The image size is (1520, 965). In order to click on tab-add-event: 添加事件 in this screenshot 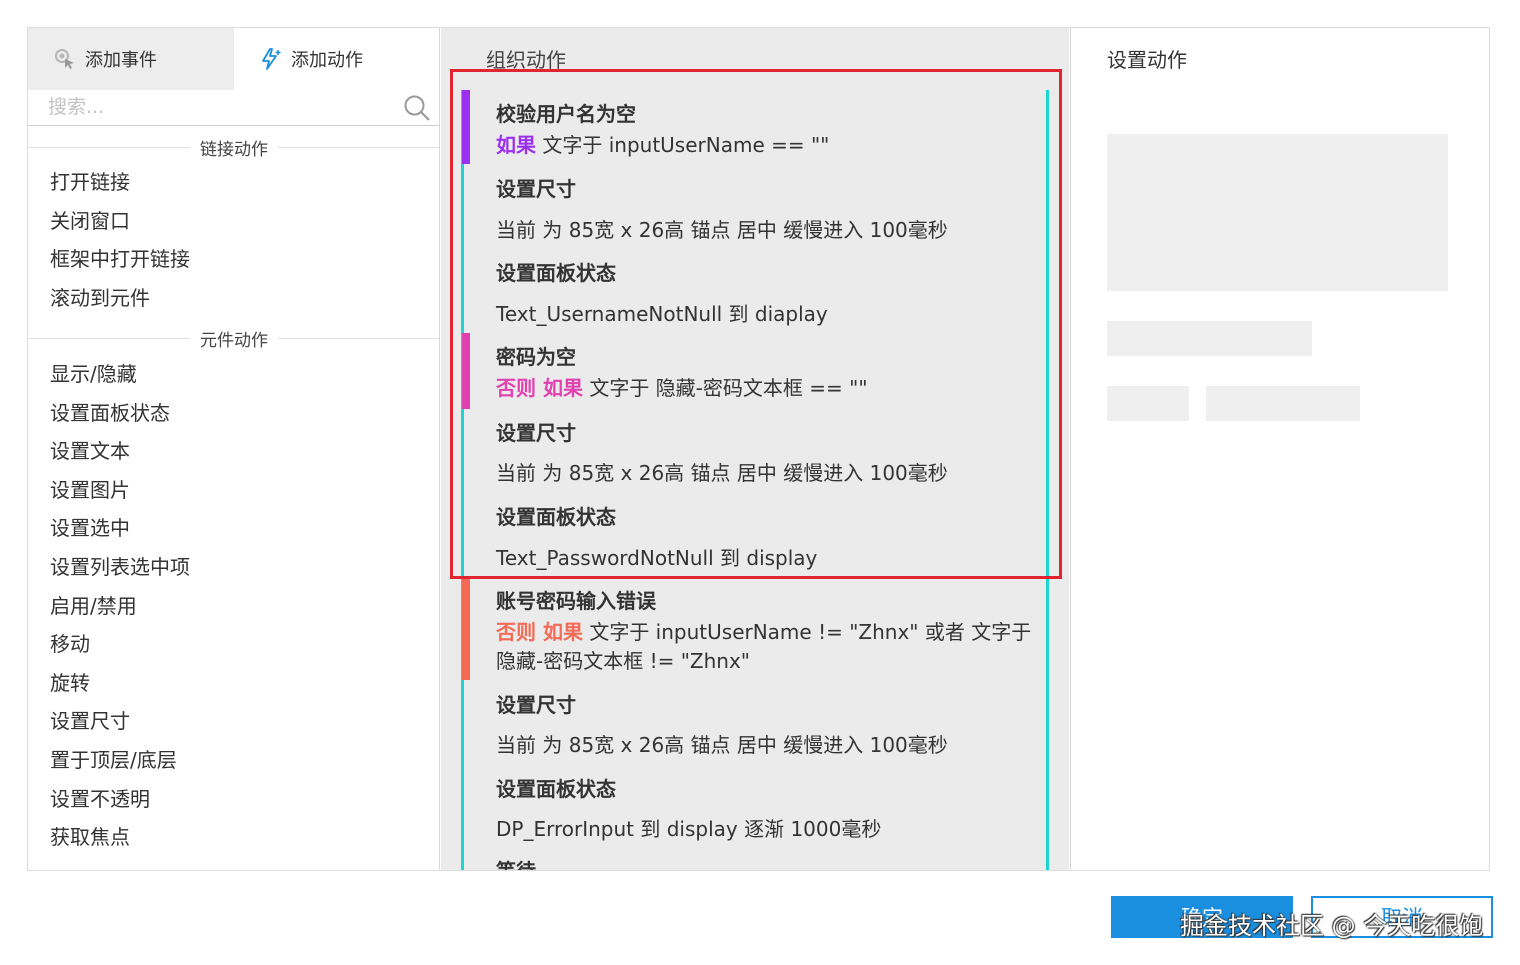, I will do `click(131, 59)`.